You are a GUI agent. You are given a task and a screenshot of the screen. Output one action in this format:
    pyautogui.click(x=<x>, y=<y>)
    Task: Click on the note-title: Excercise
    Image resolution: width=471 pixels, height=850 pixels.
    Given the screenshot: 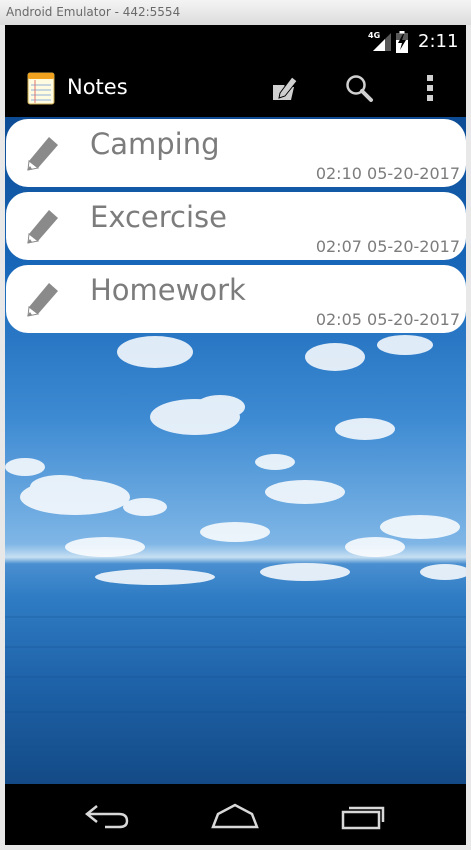 What is the action you would take?
    pyautogui.click(x=158, y=217)
    